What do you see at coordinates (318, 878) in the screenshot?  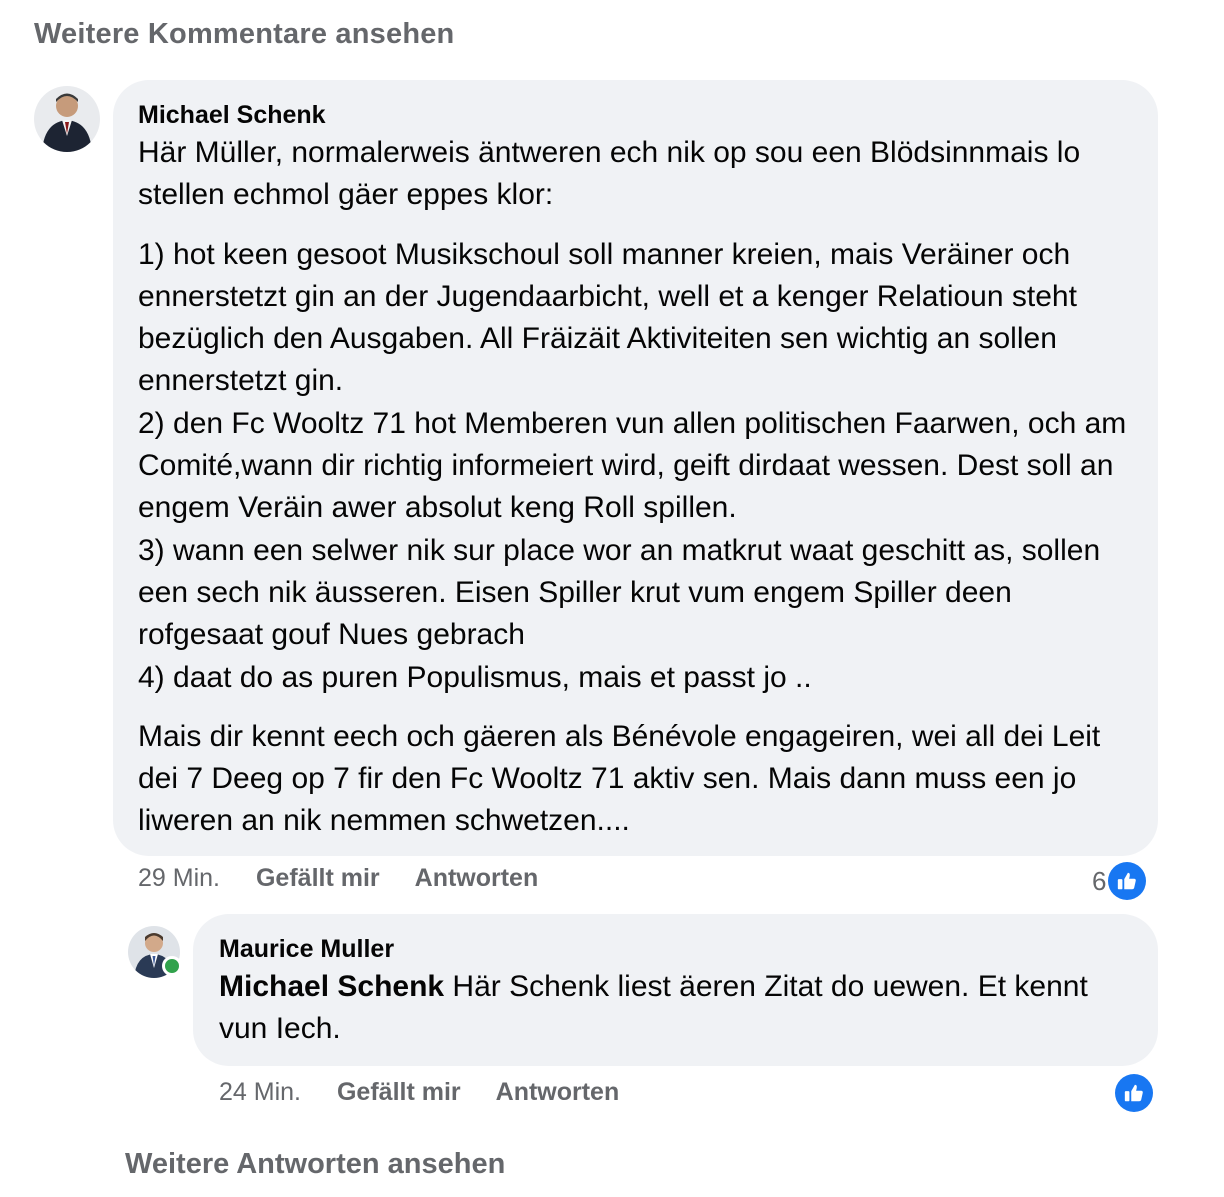 I see `like-button: Gefällt mir` at bounding box center [318, 878].